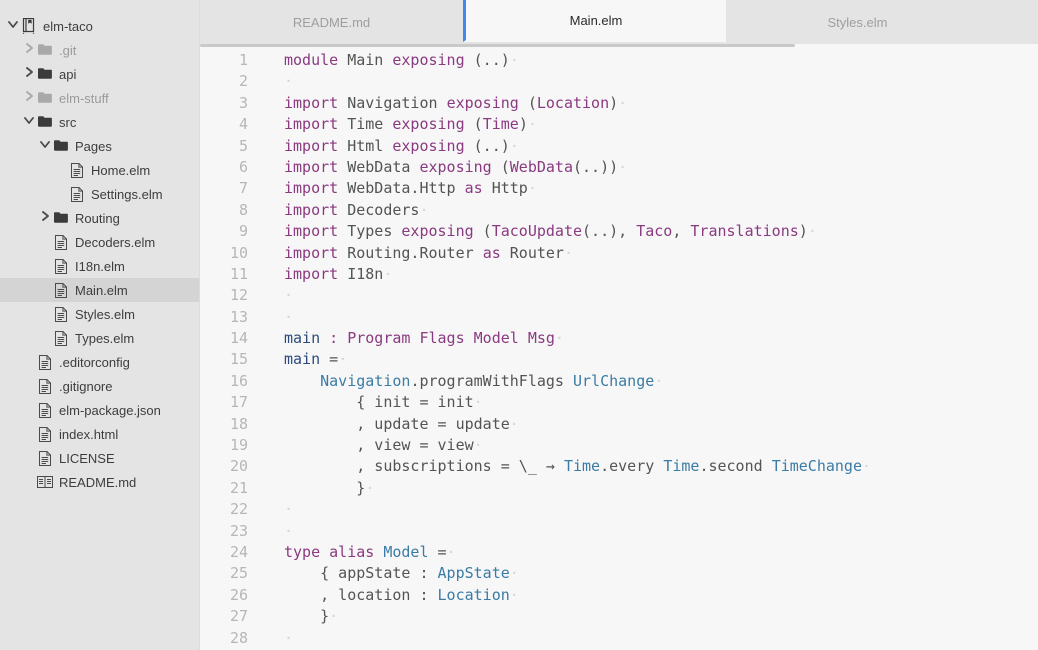  Describe the element at coordinates (619, 488) in the screenshot. I see `code-line: 21 }·` at that location.